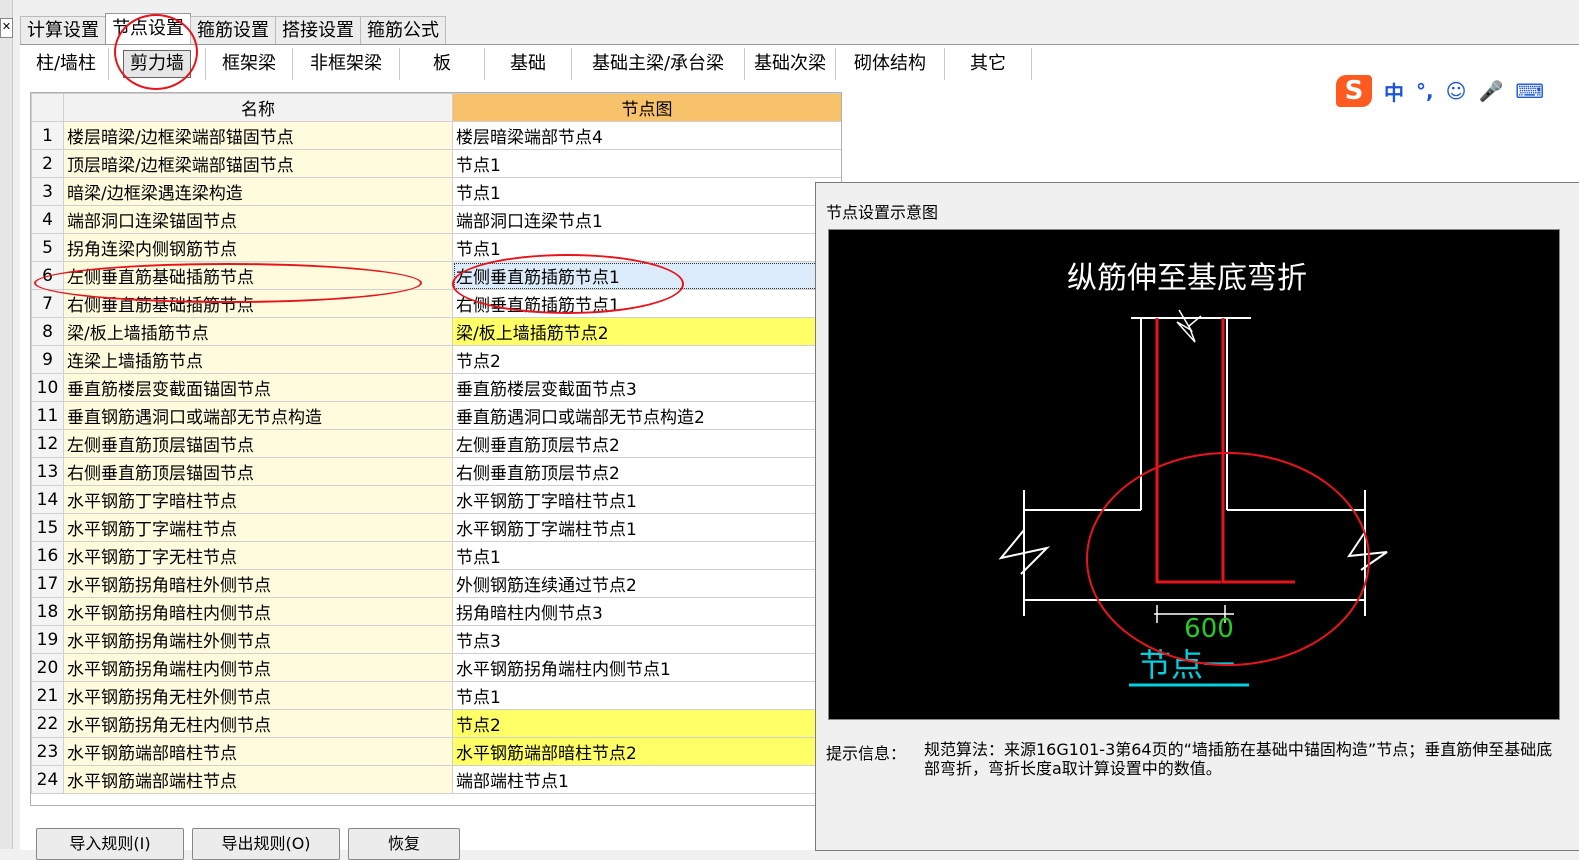 The image size is (1579, 860). I want to click on restore-button: 恢复, so click(404, 844).